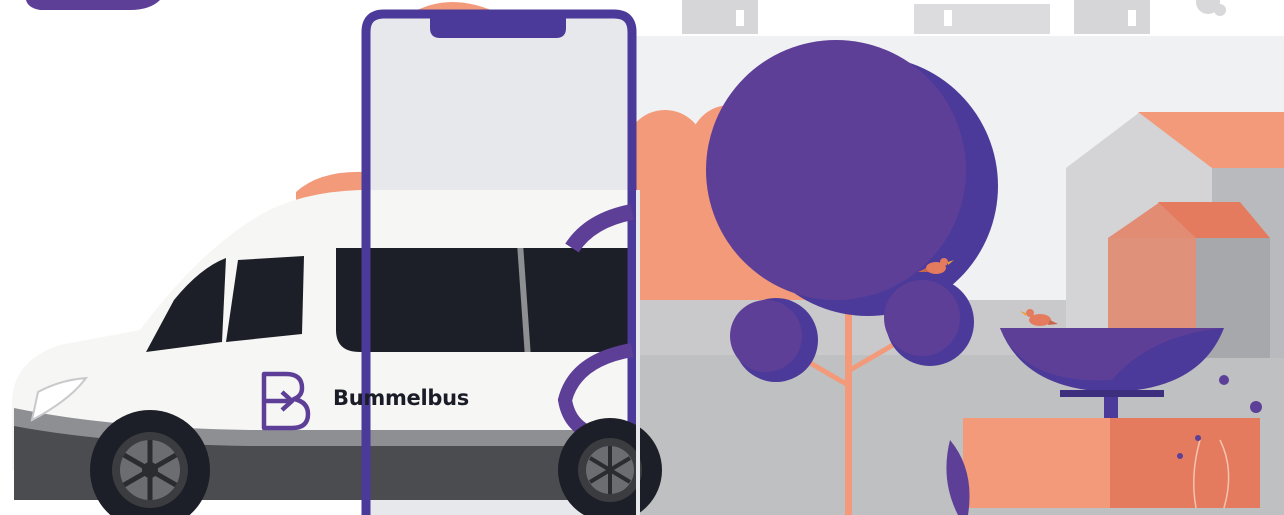  Describe the element at coordinates (1037, 463) in the screenshot. I see `planter-box` at that location.